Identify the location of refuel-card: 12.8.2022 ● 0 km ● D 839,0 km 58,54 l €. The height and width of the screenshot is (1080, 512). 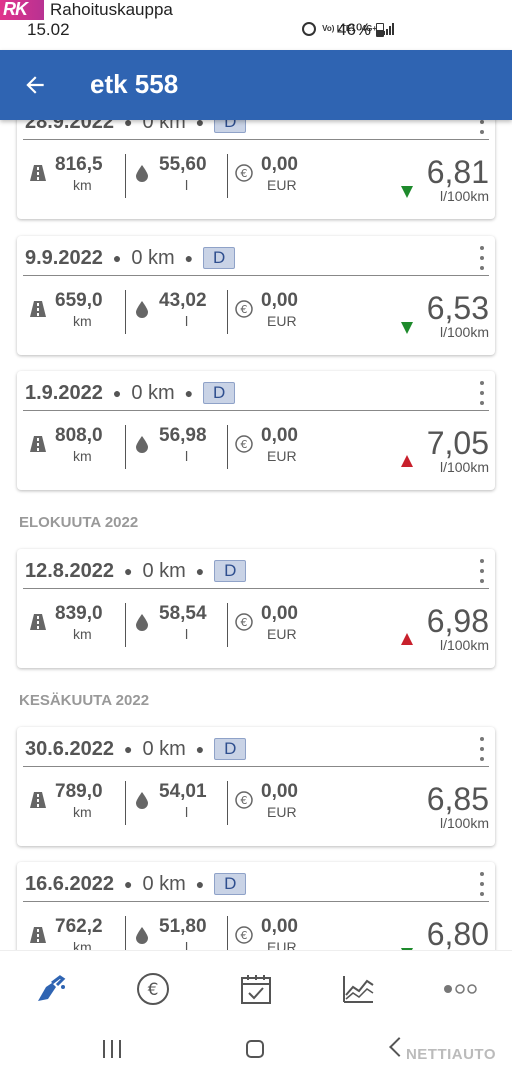
(256, 608).